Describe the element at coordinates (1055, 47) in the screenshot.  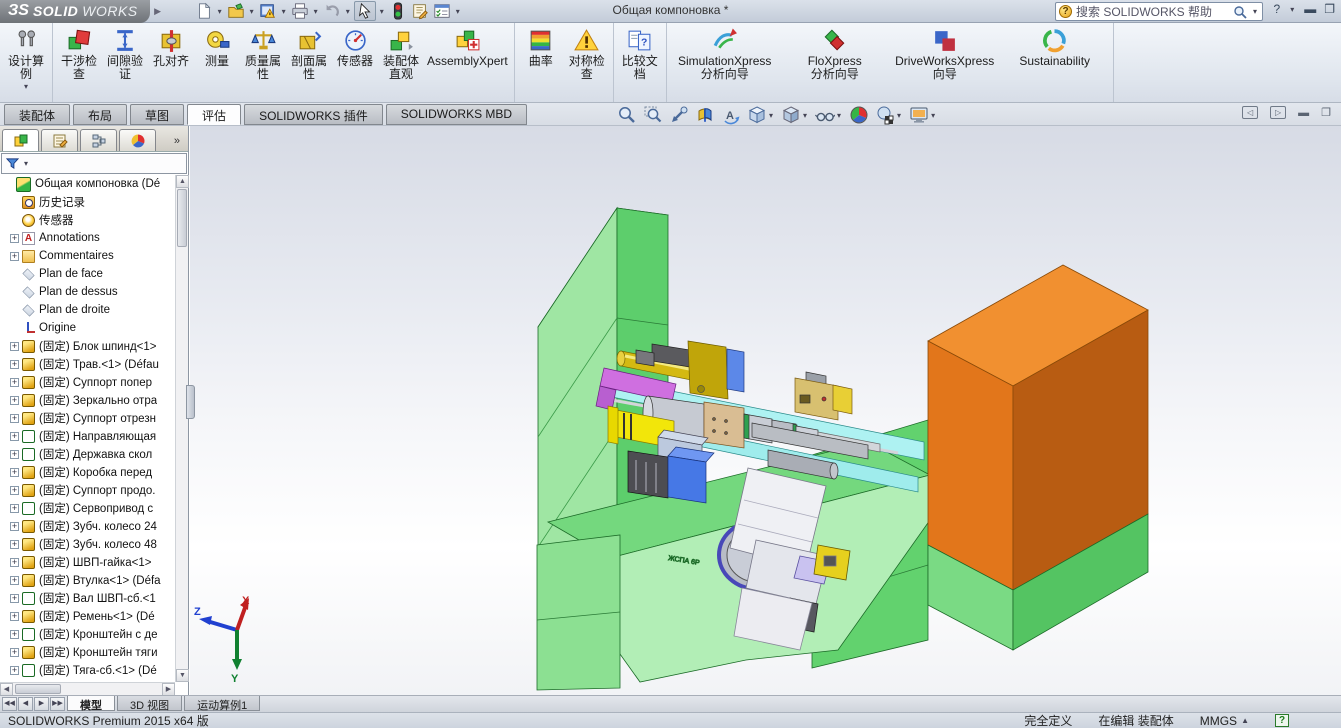
I see `sustainability-button: Sustainability` at that location.